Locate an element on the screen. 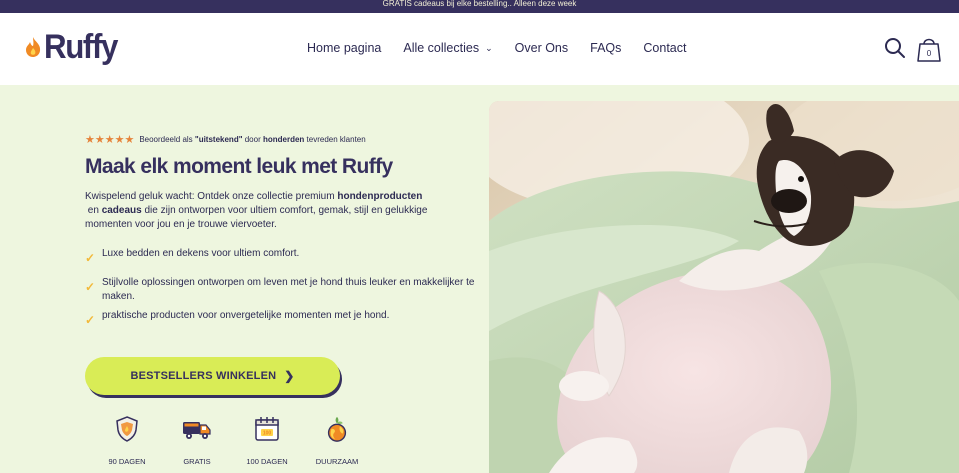 This screenshot has height=473, width=959. hero-headline: Maak elk moment leuk met Ruffy is located at coordinates (239, 166).